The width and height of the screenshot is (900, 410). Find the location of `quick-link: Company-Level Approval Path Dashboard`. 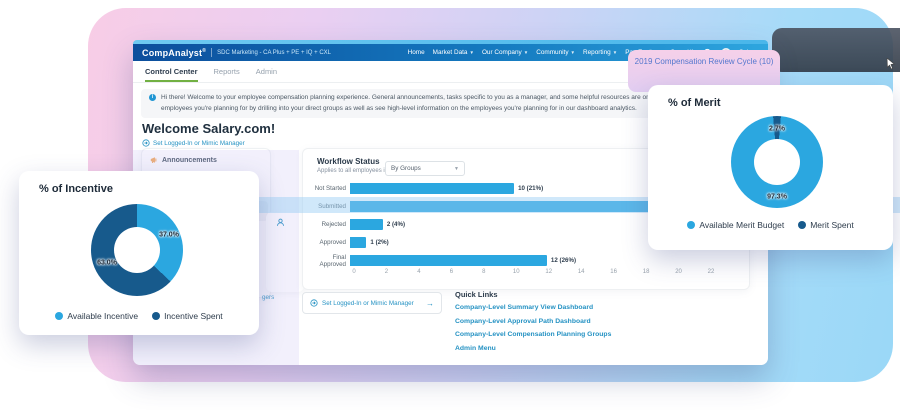

quick-link: Company-Level Approval Path Dashboard is located at coordinates (533, 321).